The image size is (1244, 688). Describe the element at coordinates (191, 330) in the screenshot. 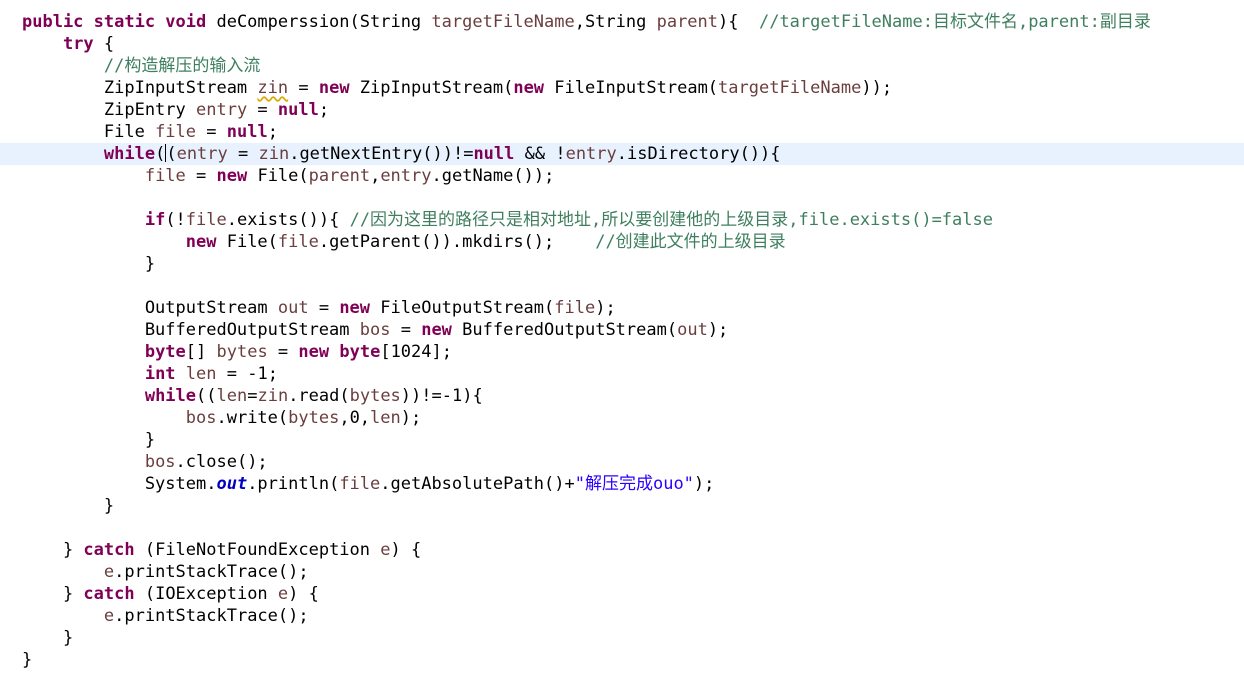

I see `code-token: BufferedOutputStream` at that location.